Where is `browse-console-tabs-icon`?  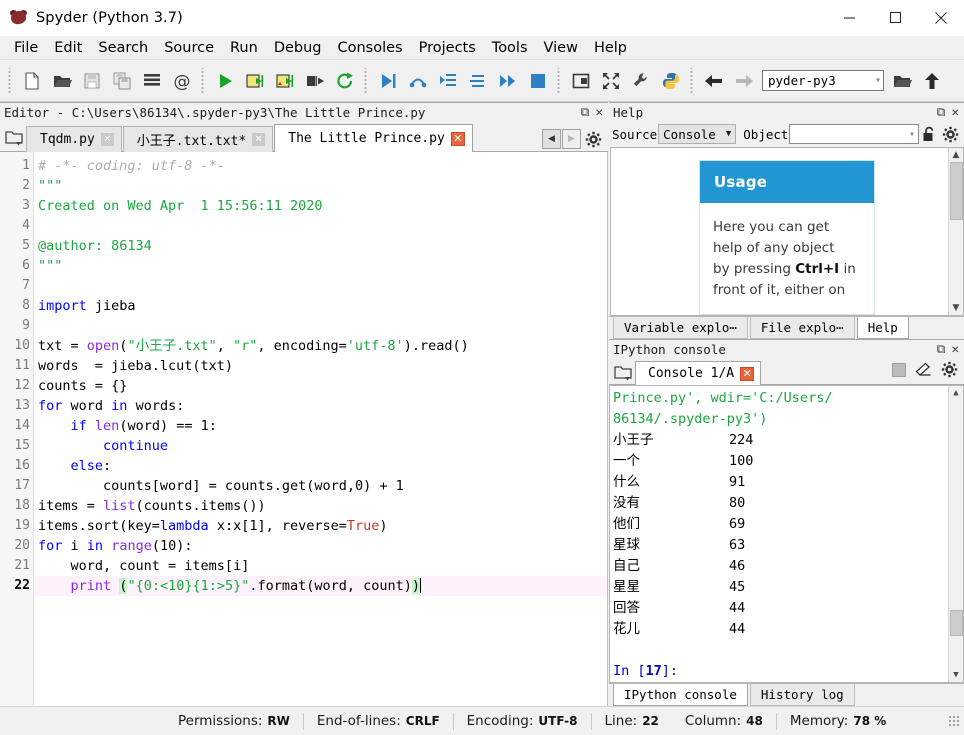 browse-console-tabs-icon is located at coordinates (623, 372).